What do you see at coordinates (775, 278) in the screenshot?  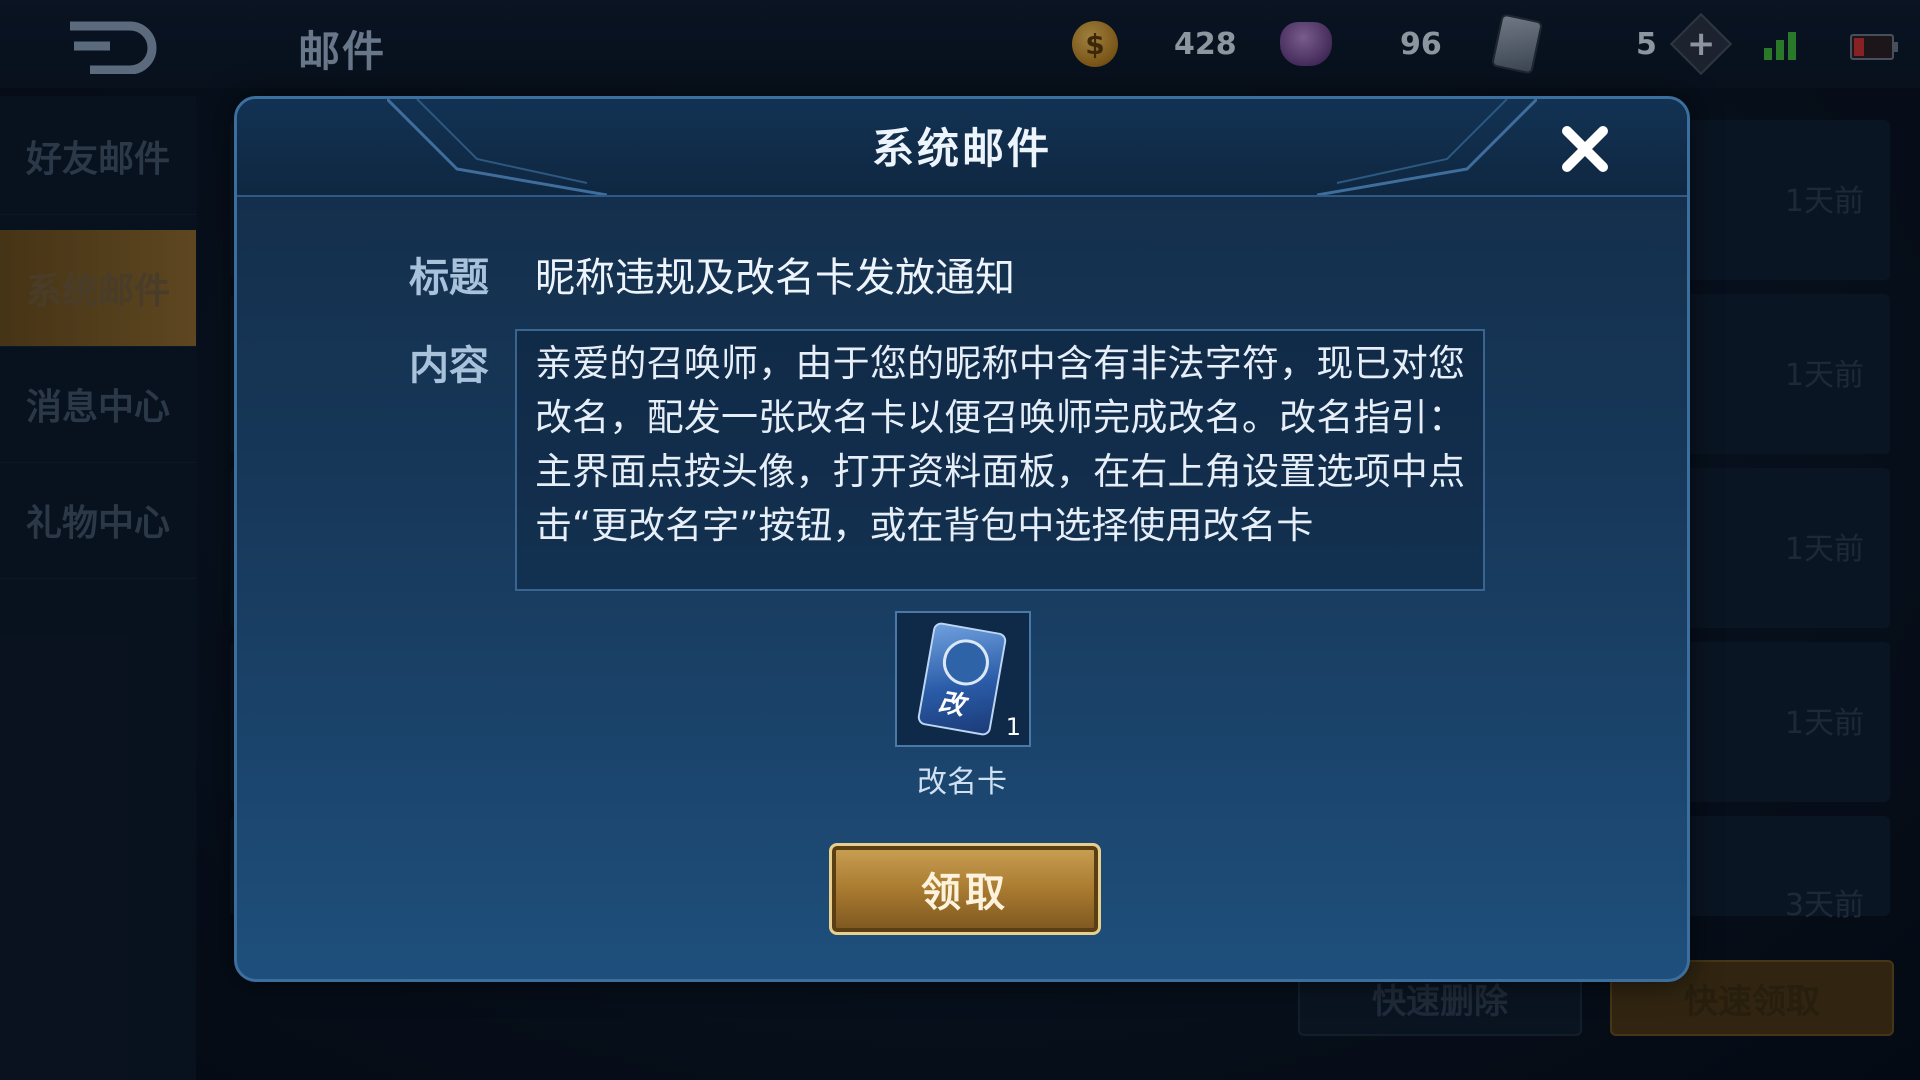 I see `mail-subject: 昵称违规及改名卡发放通知` at bounding box center [775, 278].